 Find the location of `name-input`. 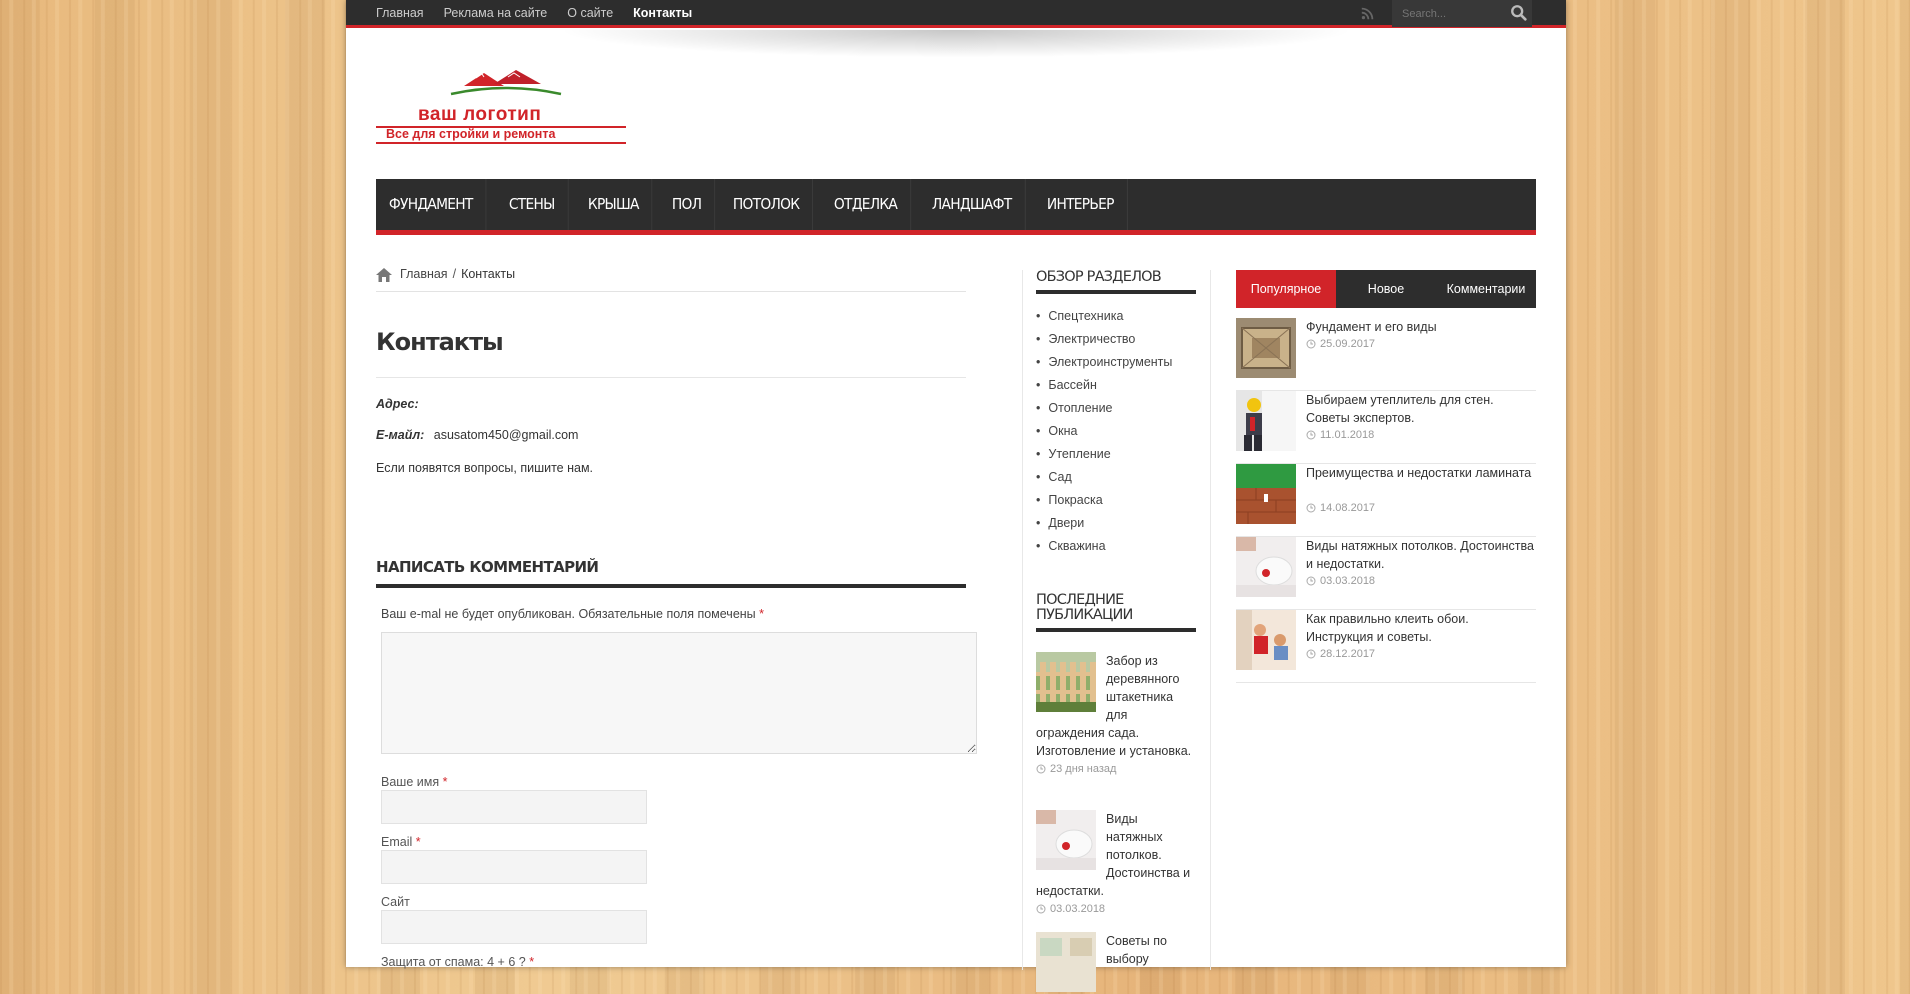

name-input is located at coordinates (514, 807).